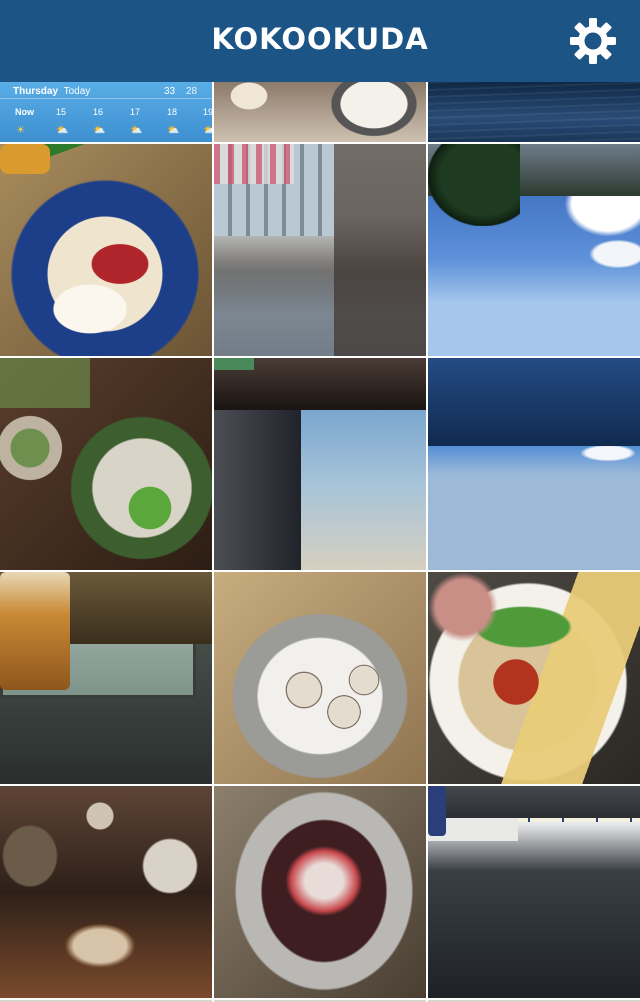 The height and width of the screenshot is (1002, 640). I want to click on photo-tile-bowls-on-table, so click(320, 112).